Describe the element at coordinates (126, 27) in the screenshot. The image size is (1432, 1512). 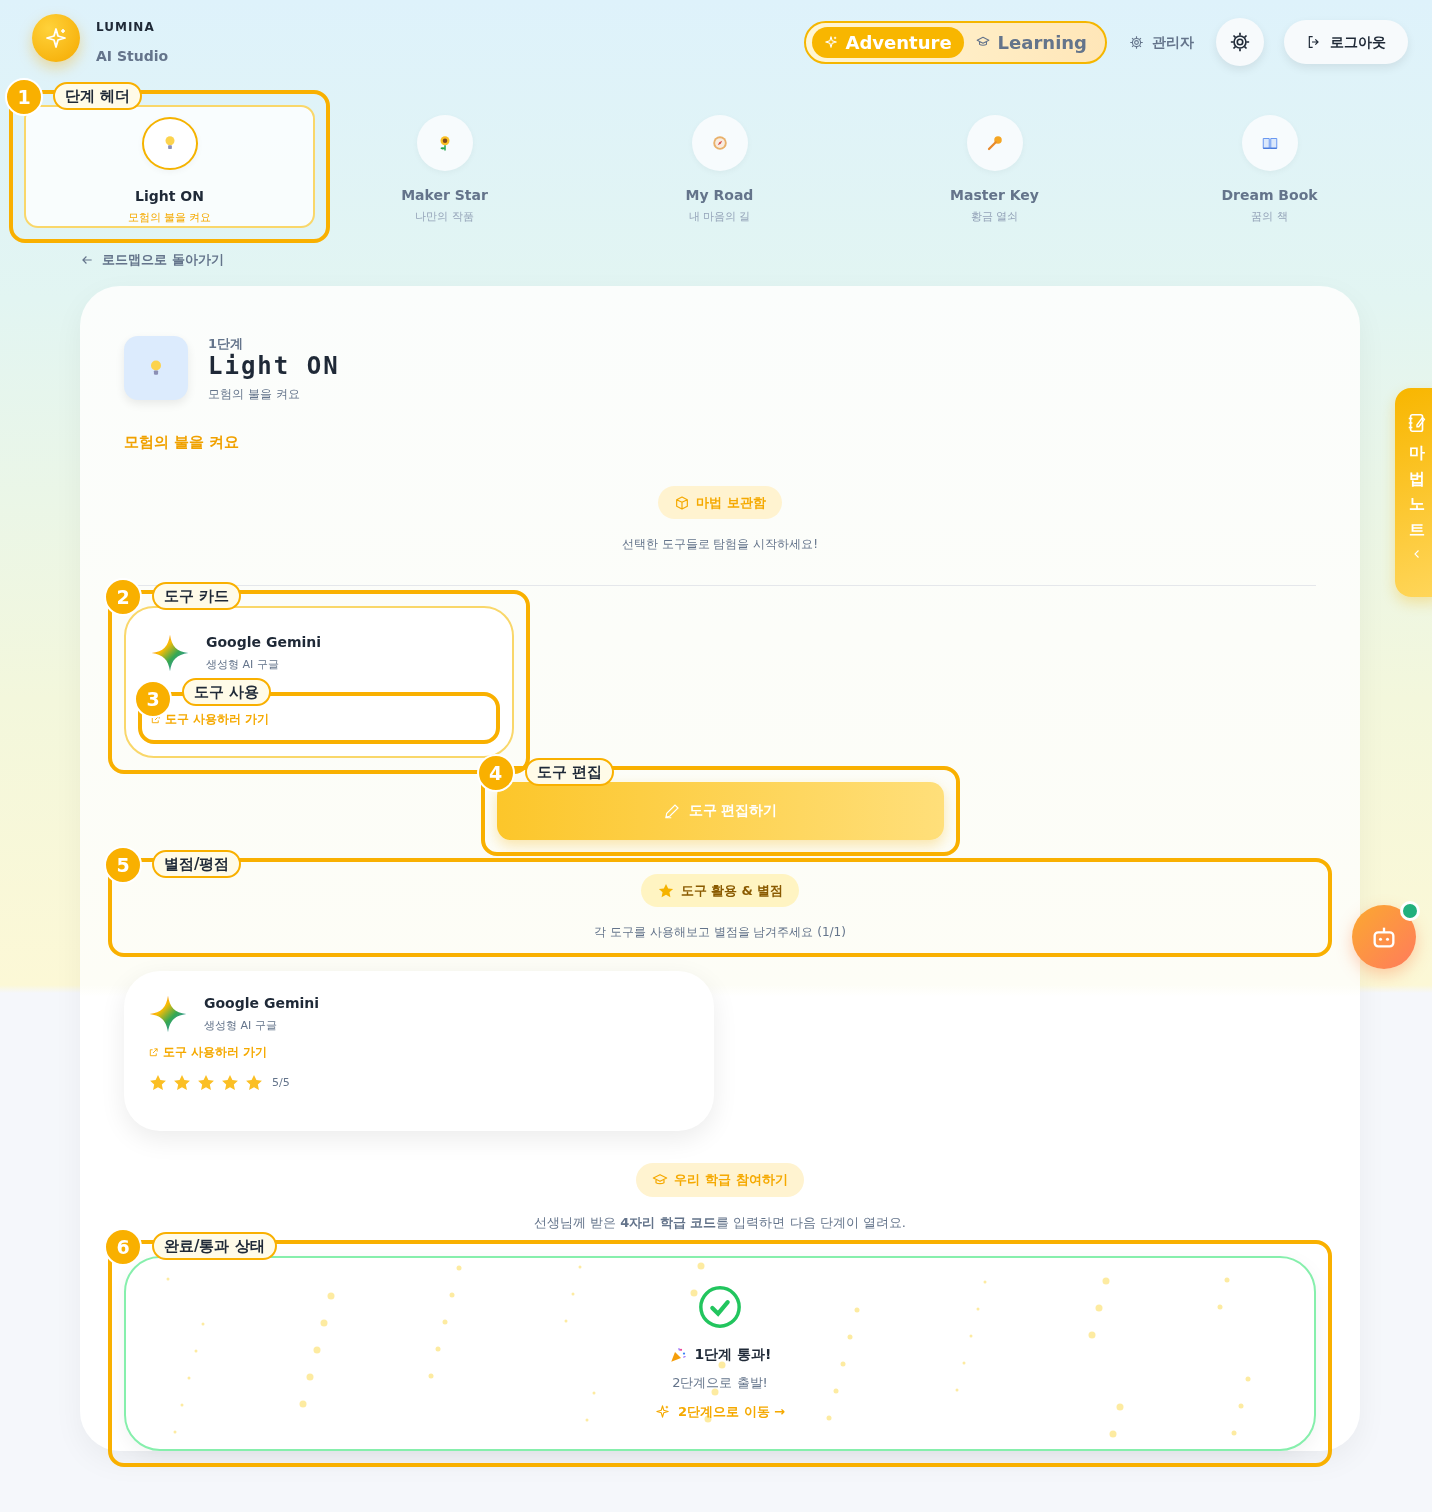
I see `brand-name: LUMINA` at that location.